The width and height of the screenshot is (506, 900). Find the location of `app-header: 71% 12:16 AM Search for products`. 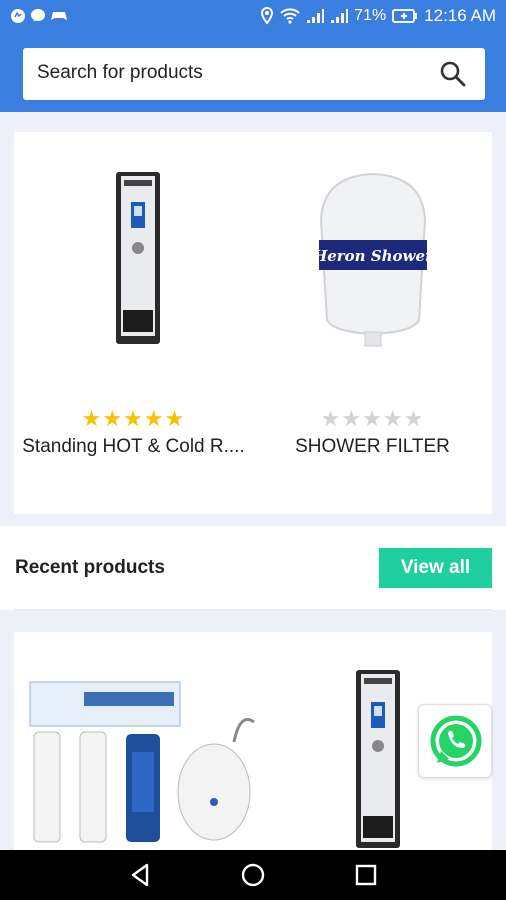

app-header: 71% 12:16 AM Search for products is located at coordinates (253, 56).